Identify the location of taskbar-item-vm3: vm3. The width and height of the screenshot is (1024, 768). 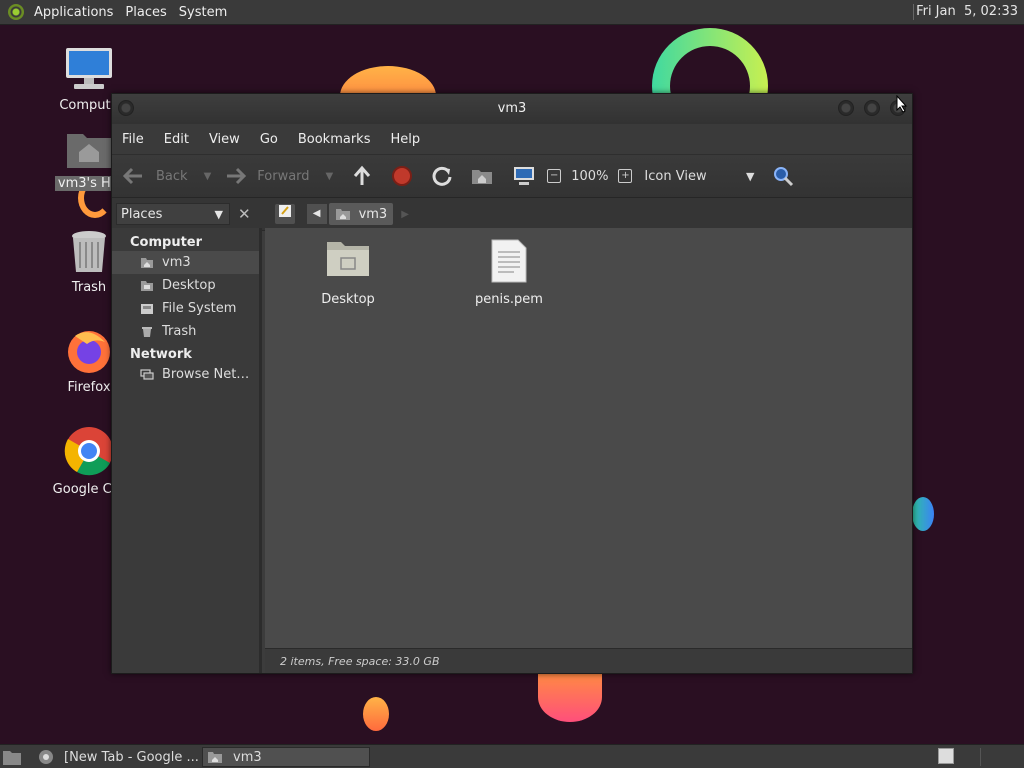
(286, 757).